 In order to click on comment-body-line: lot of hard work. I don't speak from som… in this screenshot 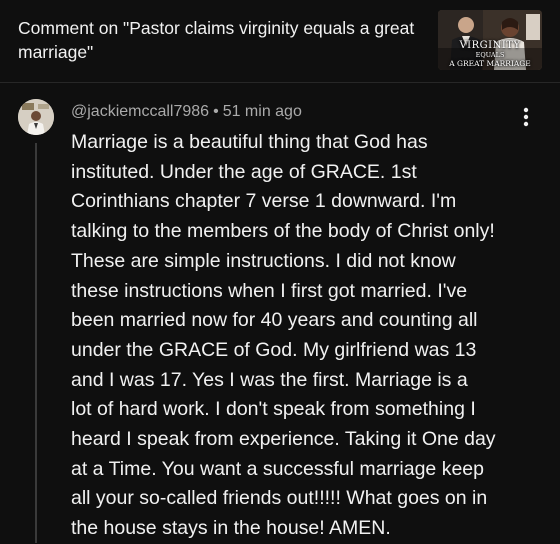, I will do `click(273, 409)`.